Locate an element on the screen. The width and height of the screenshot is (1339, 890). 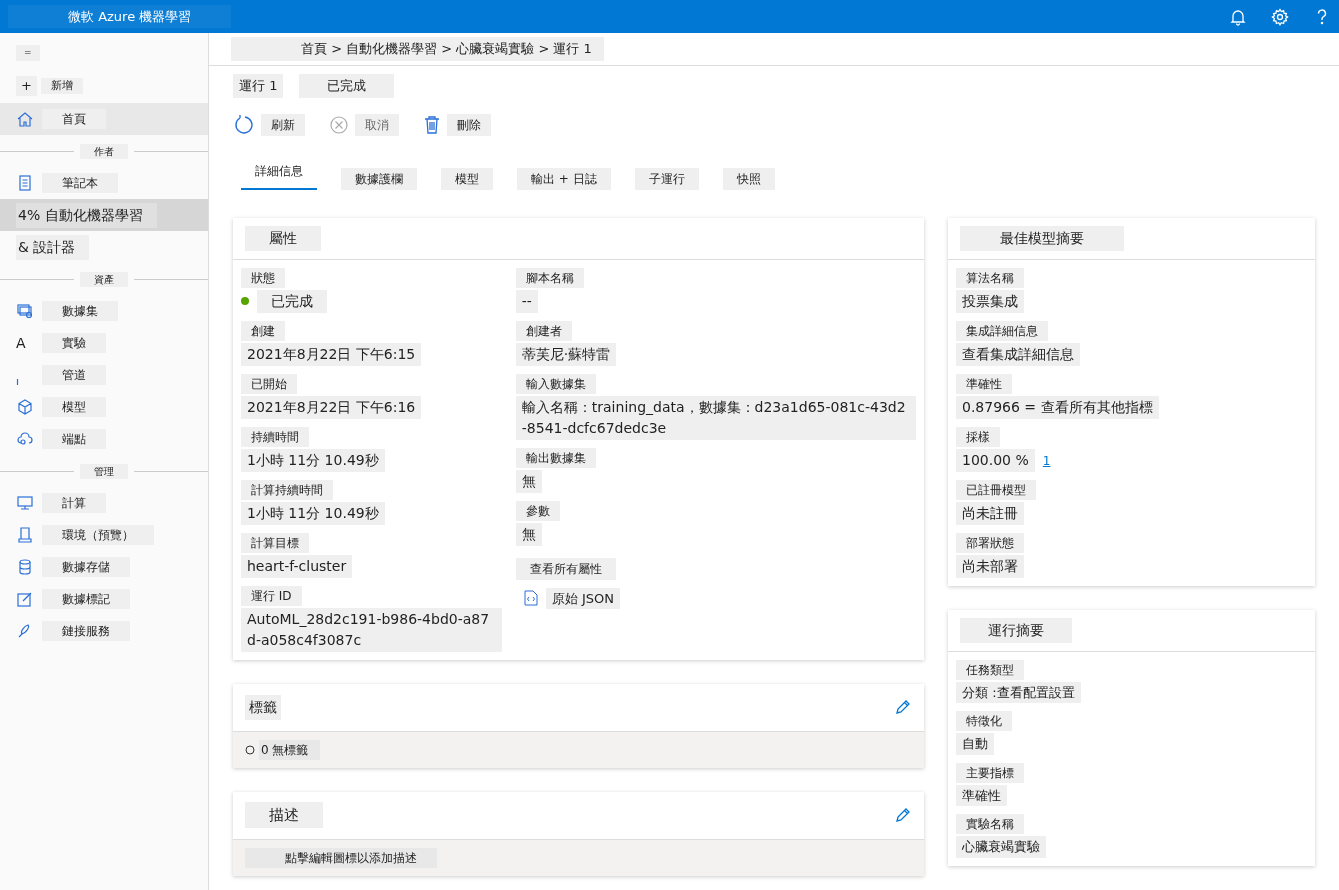
field-label: 主要指標 is located at coordinates (990, 772).